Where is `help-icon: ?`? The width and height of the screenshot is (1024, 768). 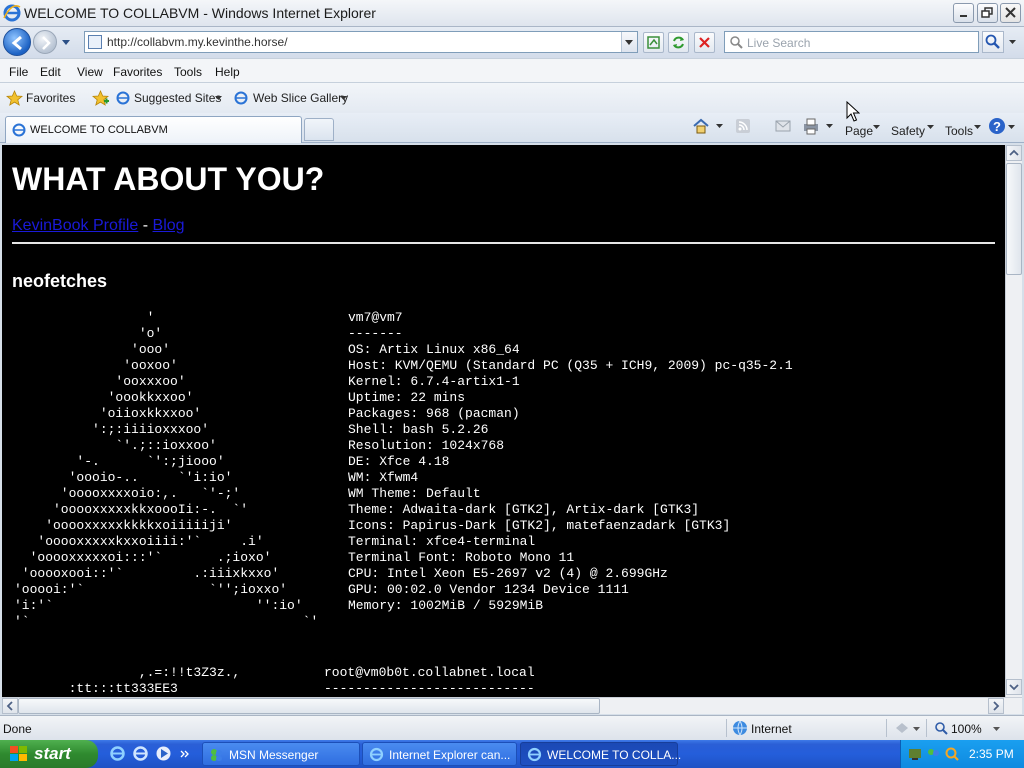
help-icon: ? is located at coordinates (997, 126).